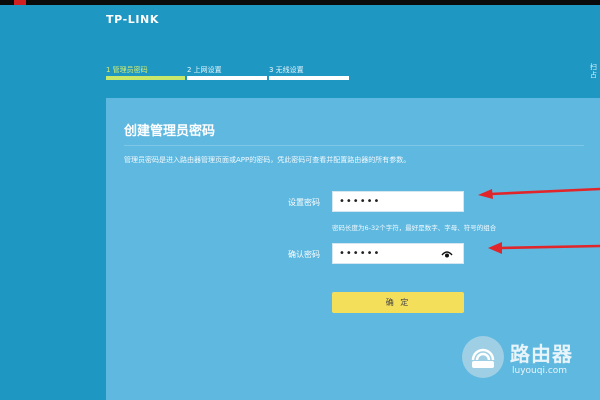  Describe the element at coordinates (540, 371) in the screenshot. I see `watermark-url: luyouqi.com` at that location.